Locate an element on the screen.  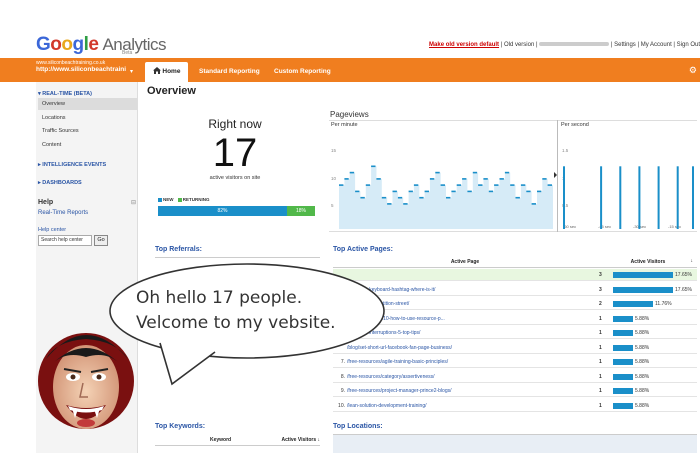
vampire-face-image is located at coordinates (86, 381).